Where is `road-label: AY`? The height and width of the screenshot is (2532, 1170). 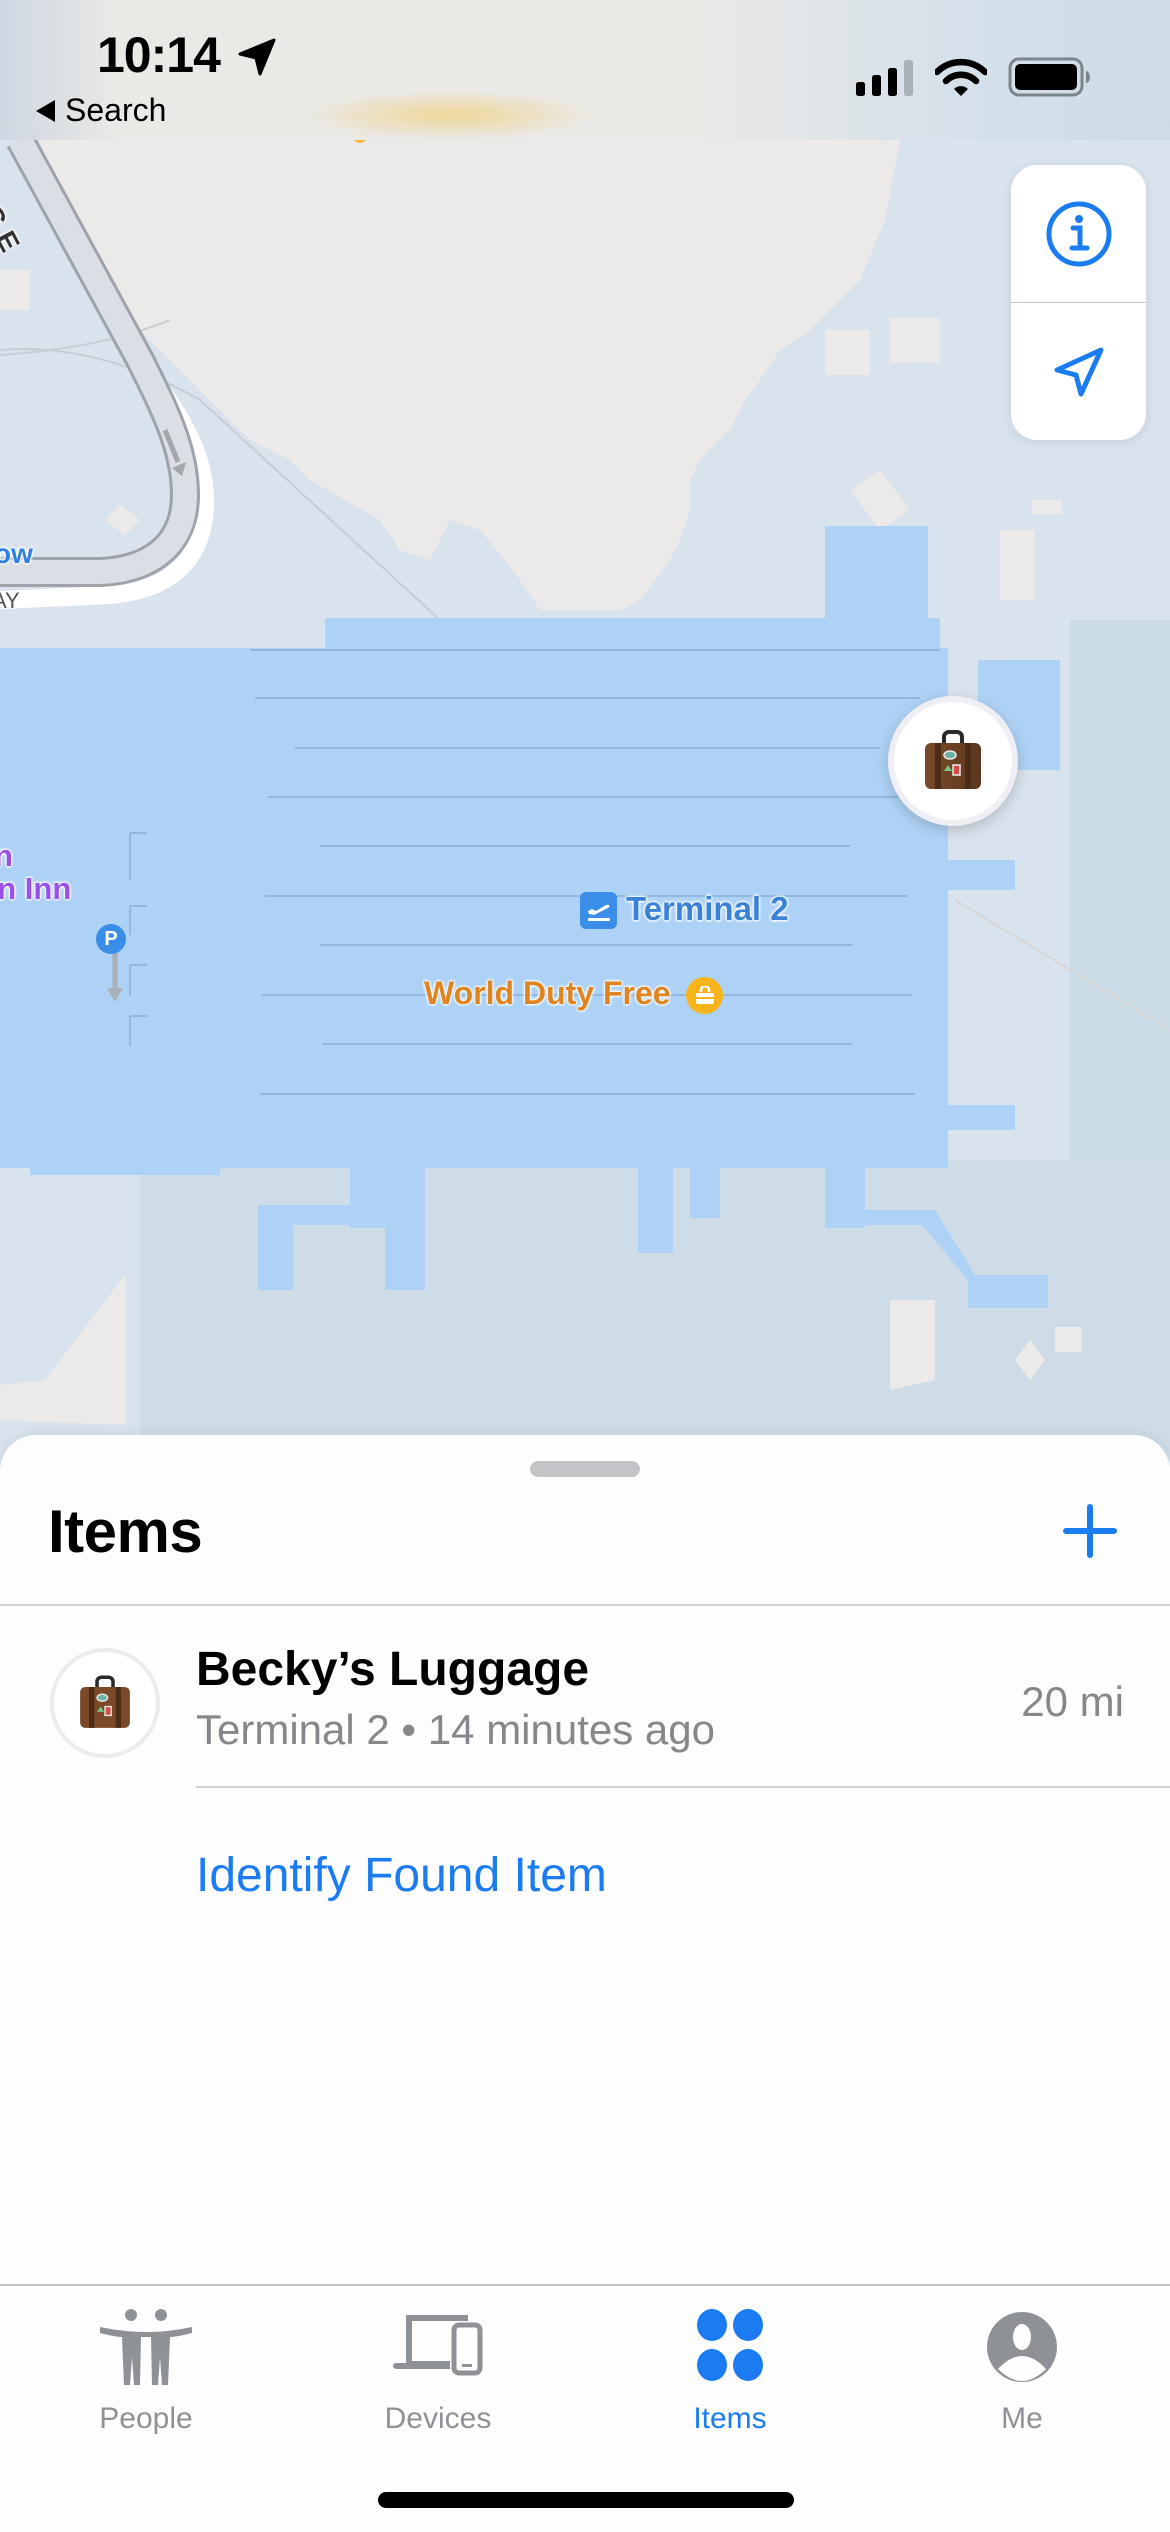
road-label: AY is located at coordinates (10, 600).